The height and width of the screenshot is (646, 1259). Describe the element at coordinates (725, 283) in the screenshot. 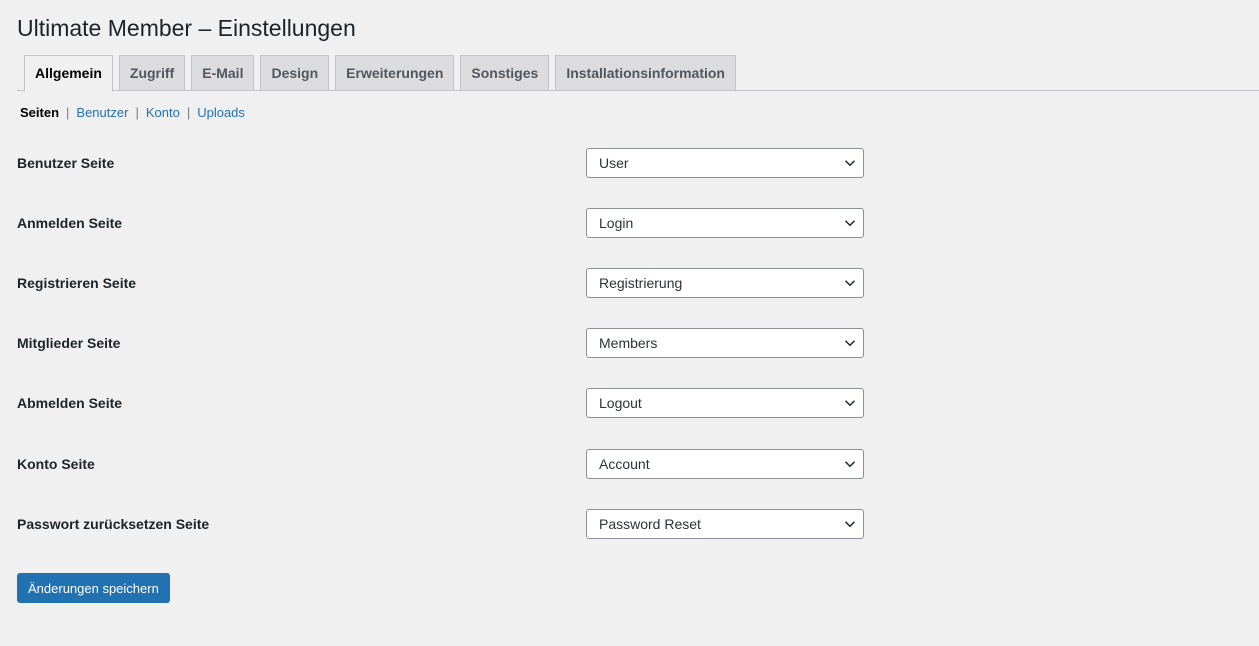

I see `registrieren-seite-select: Registrierung` at that location.